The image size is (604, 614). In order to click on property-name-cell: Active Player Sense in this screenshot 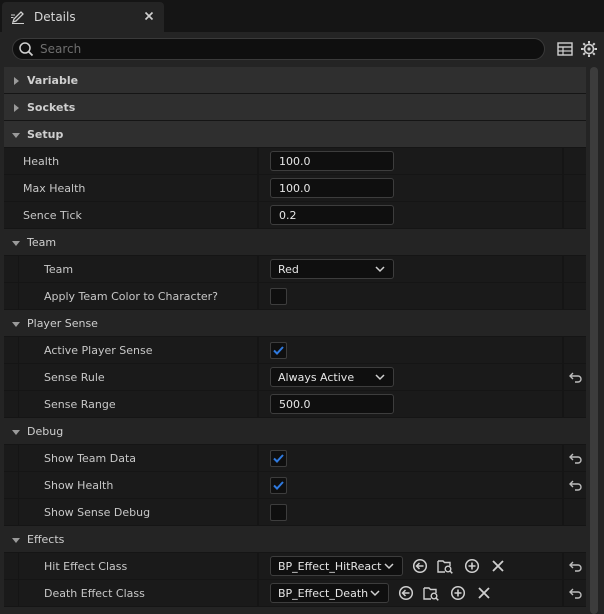, I will do `click(137, 350)`.